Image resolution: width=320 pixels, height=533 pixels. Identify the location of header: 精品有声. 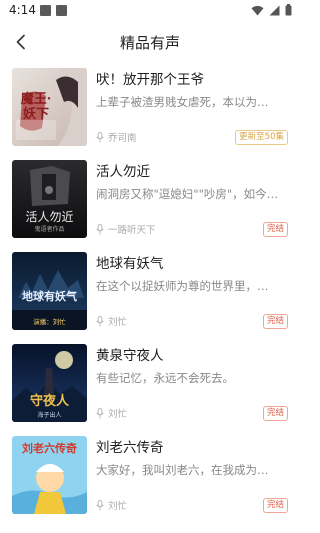
(150, 42).